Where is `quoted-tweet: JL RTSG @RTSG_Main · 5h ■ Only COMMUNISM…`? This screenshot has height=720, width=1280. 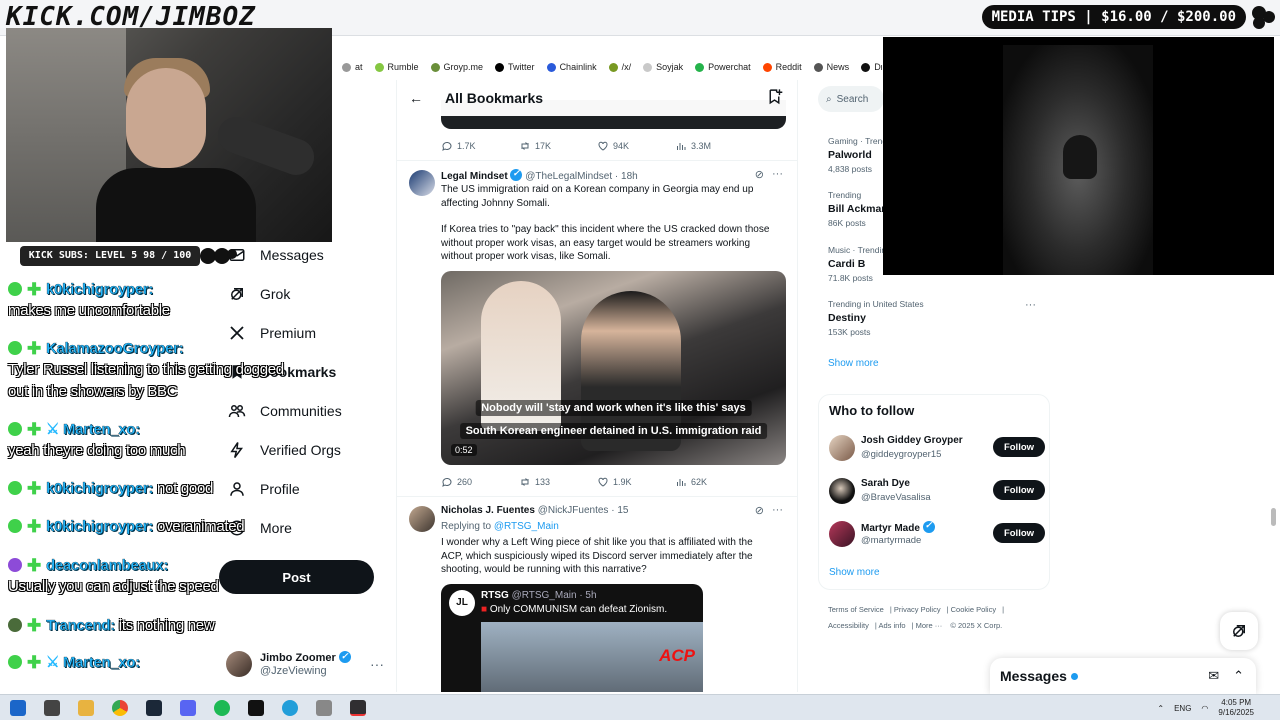
quoted-tweet: JL RTSG @RTSG_Main · 5h ■ Only COMMUNISM… is located at coordinates (572, 638).